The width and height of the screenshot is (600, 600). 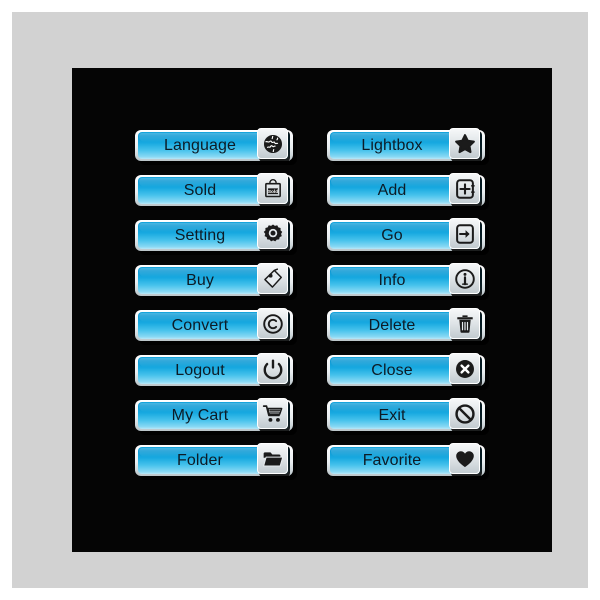 What do you see at coordinates (392, 280) in the screenshot?
I see `button-label: Info` at bounding box center [392, 280].